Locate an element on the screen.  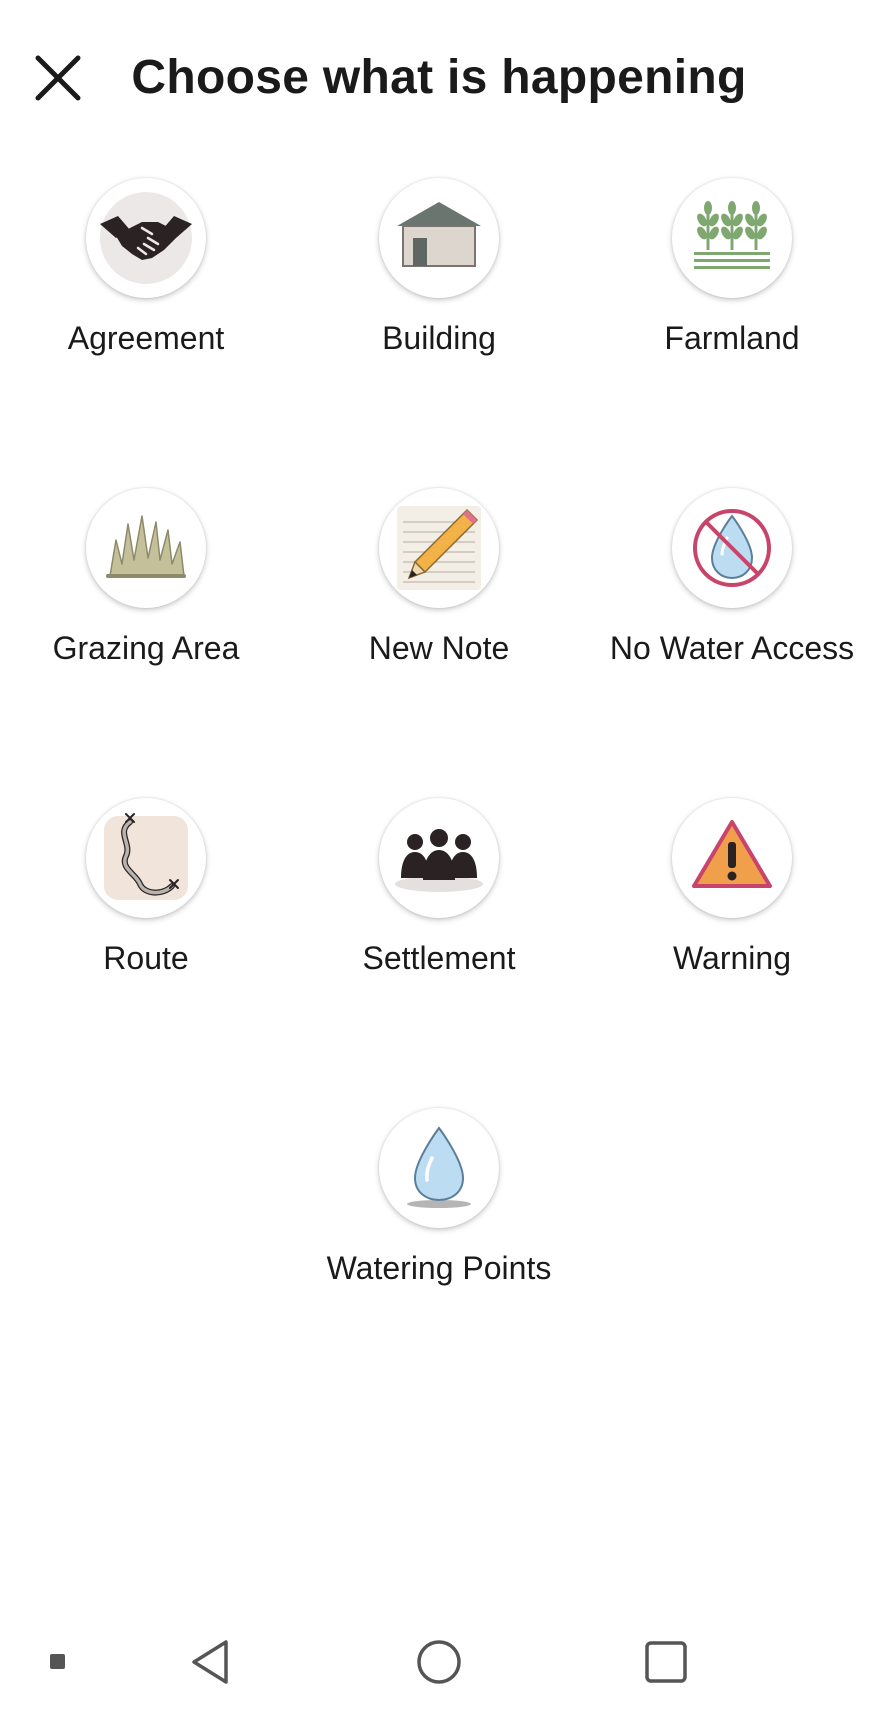
category-grazing-area: Grazing Area is located at coordinates (146, 608).